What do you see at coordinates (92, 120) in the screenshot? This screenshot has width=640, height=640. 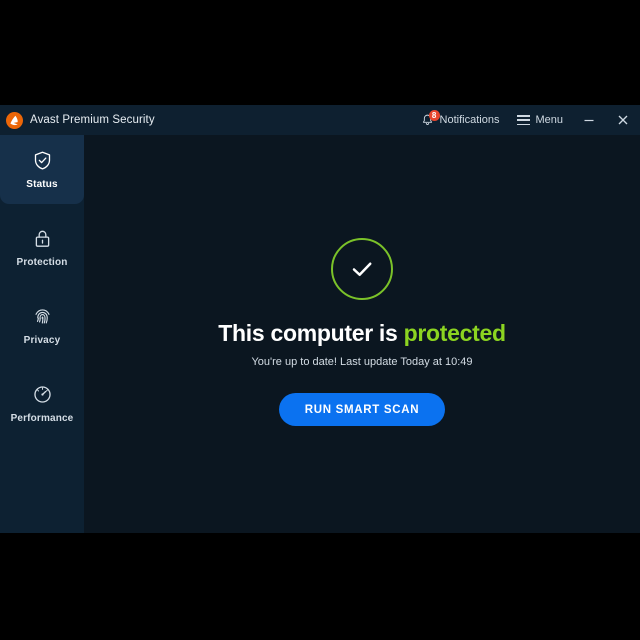 I see `app-title-label: Avast Premium Security` at bounding box center [92, 120].